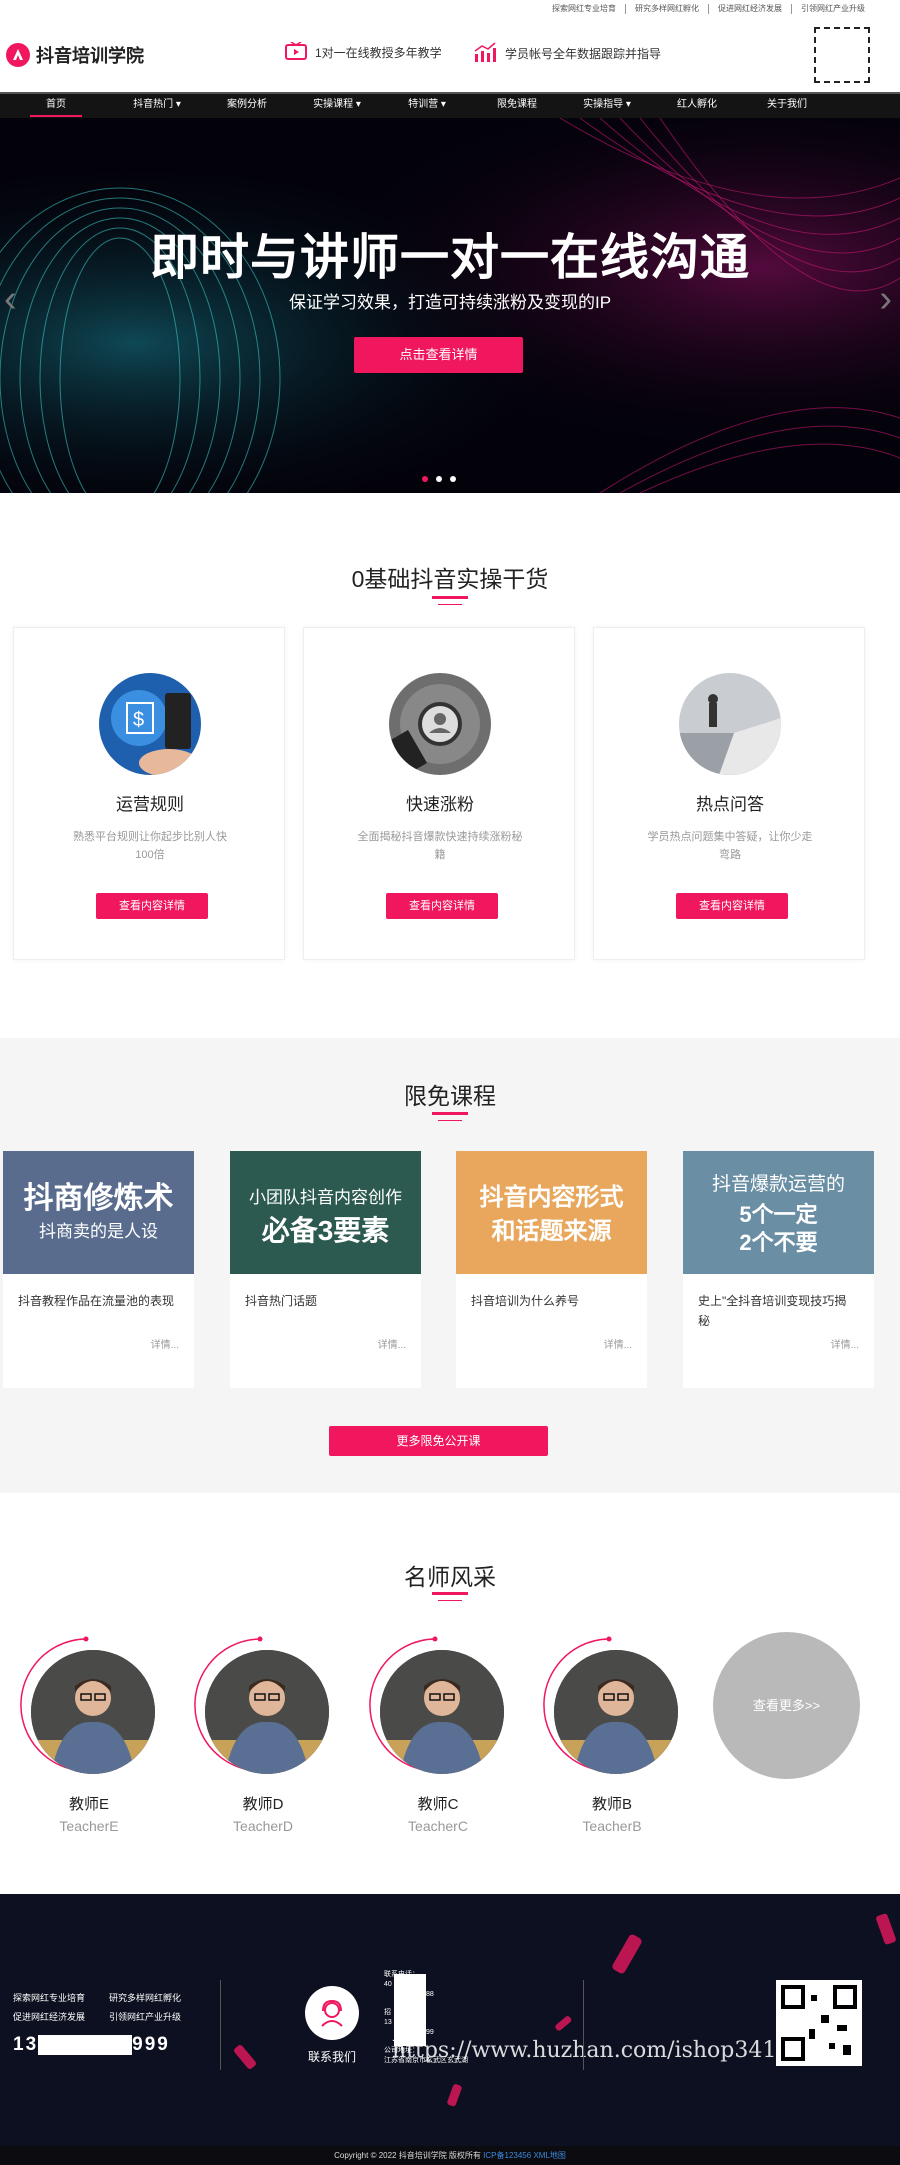  I want to click on phone-suffix: 999, so click(151, 2044).